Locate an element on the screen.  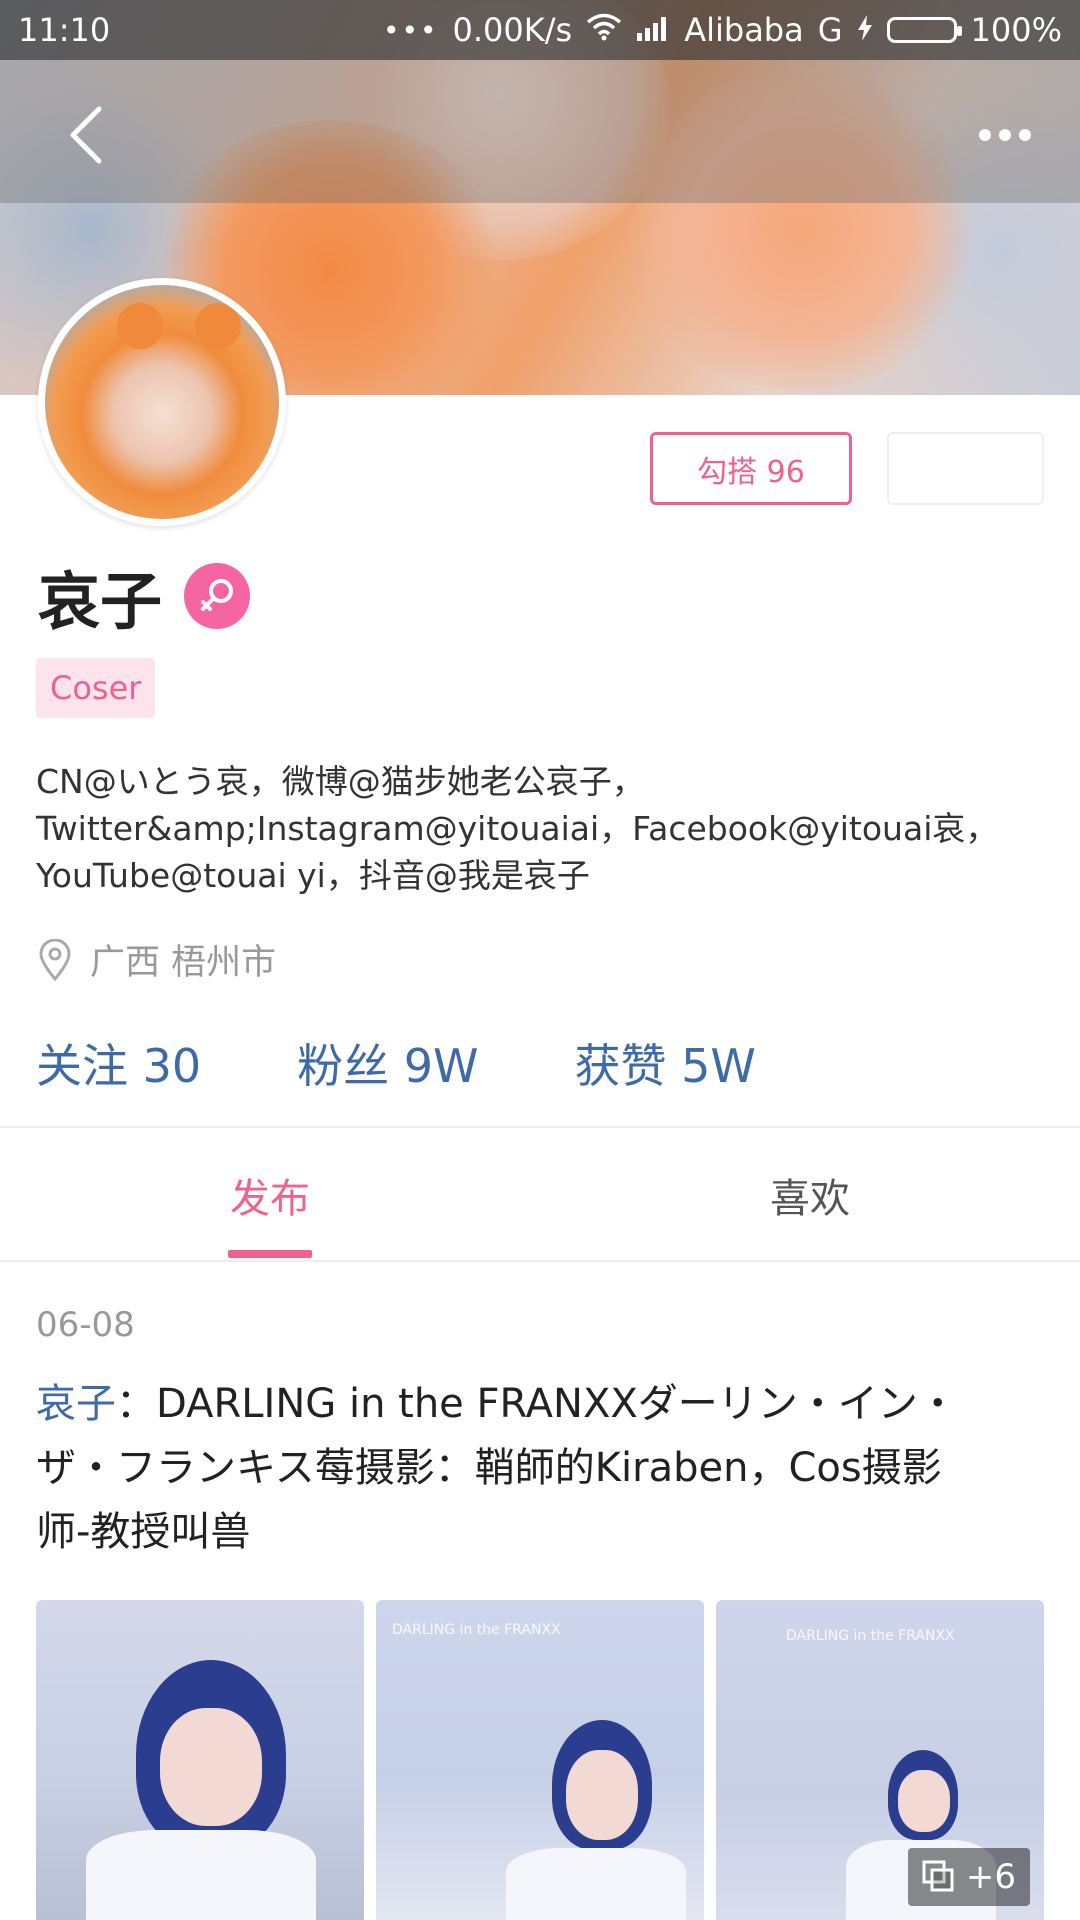
post-image: DARLING in the FRANXX +6 is located at coordinates (880, 1760).